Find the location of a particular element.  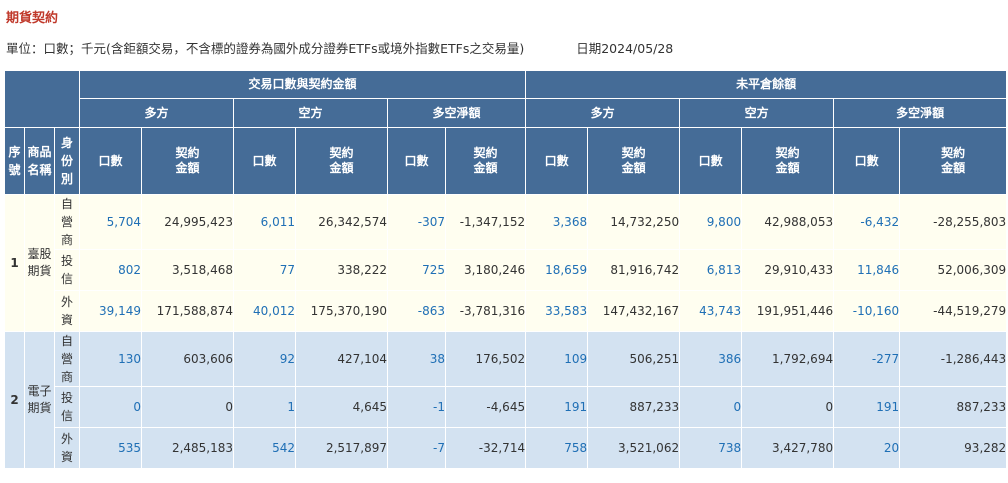

col-header-product: 商品名稱 is located at coordinates (39, 161).